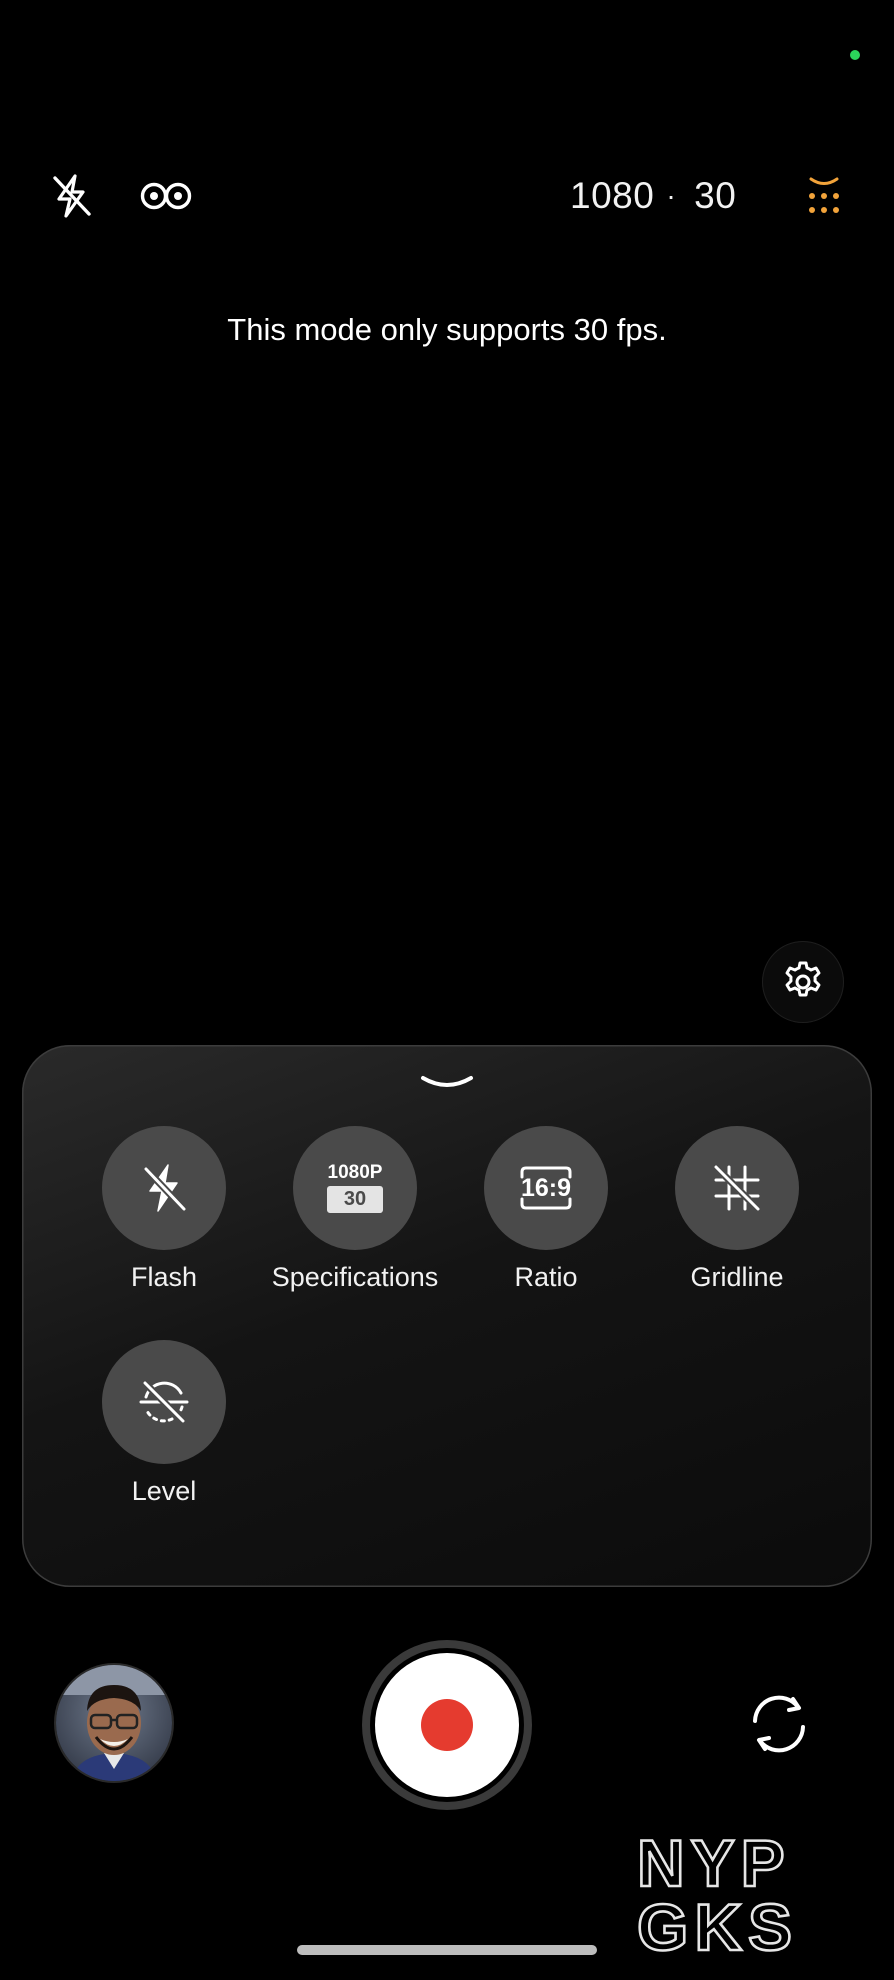 This screenshot has width=894, height=1980. Describe the element at coordinates (447, 1082) in the screenshot. I see `chevron-down-icon` at that location.